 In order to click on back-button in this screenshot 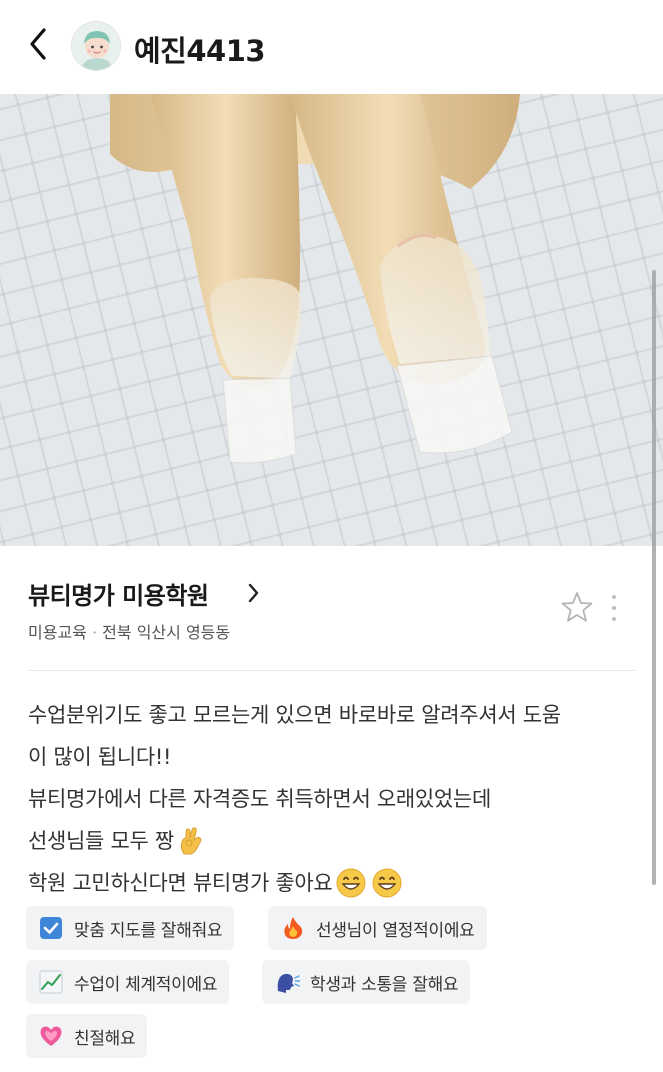, I will do `click(40, 44)`.